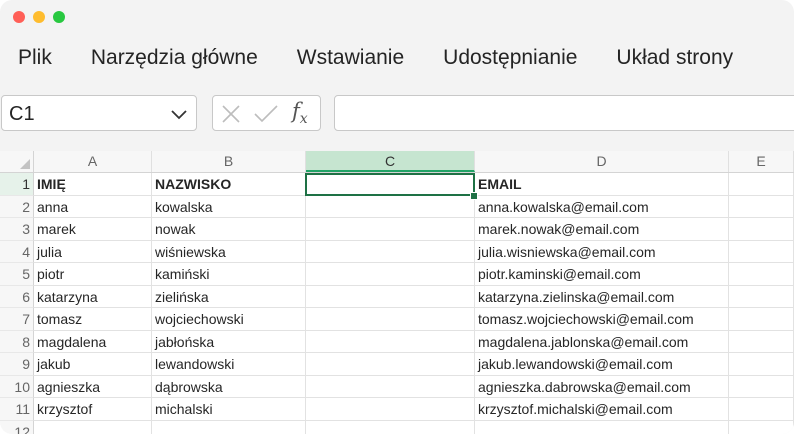 The height and width of the screenshot is (434, 794). What do you see at coordinates (93, 274) in the screenshot?
I see `cell-a5: piotr` at bounding box center [93, 274].